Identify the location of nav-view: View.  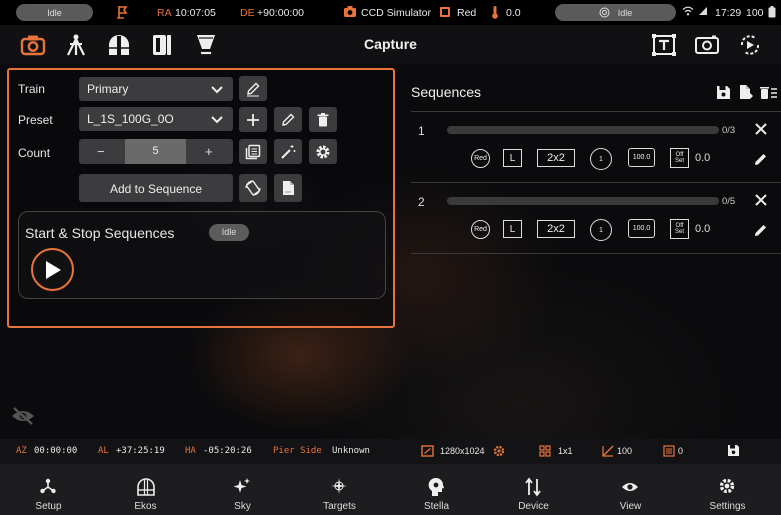
(630, 489).